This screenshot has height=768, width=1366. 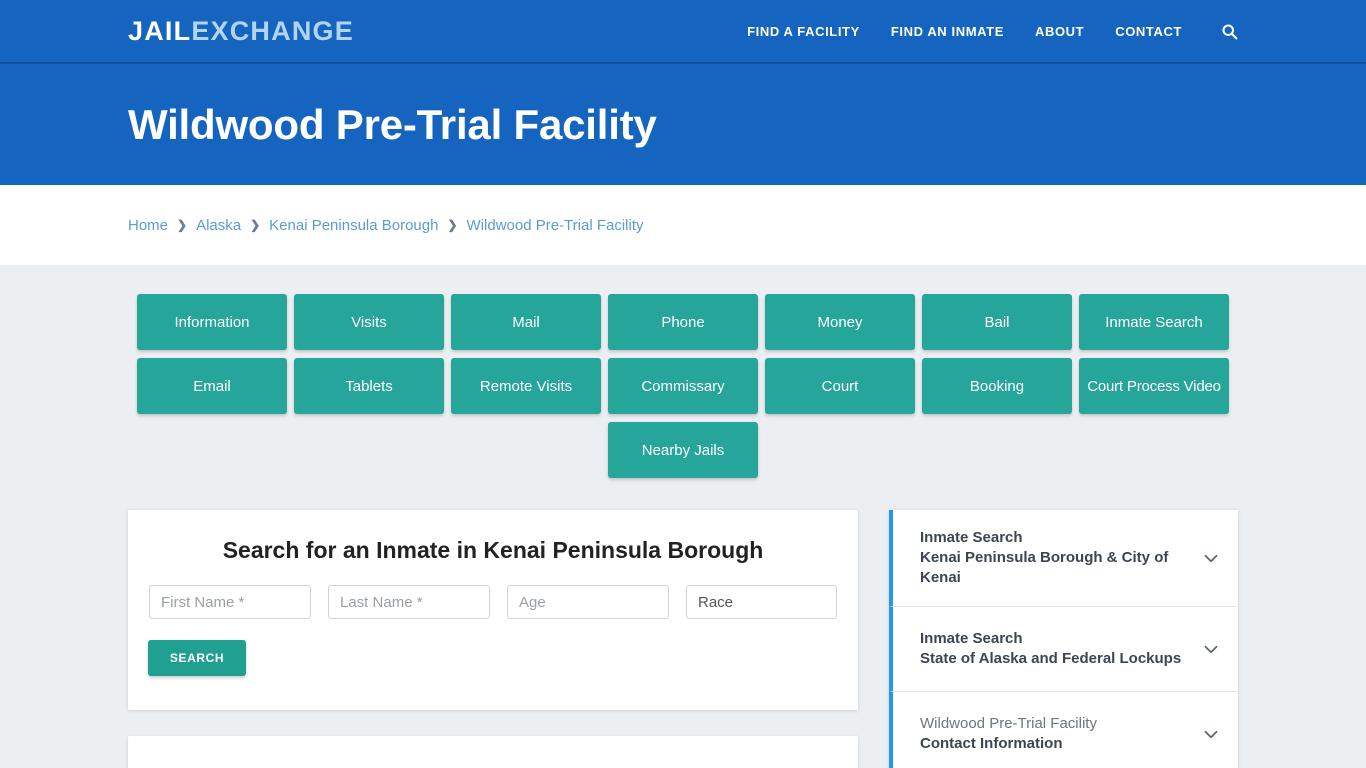 I want to click on accordion-item-subtitle: Contact Information, so click(x=991, y=744).